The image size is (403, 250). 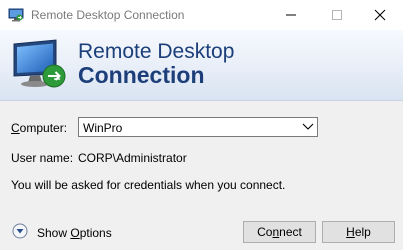 I want to click on connect-prefix: Co, so click(x=265, y=232).